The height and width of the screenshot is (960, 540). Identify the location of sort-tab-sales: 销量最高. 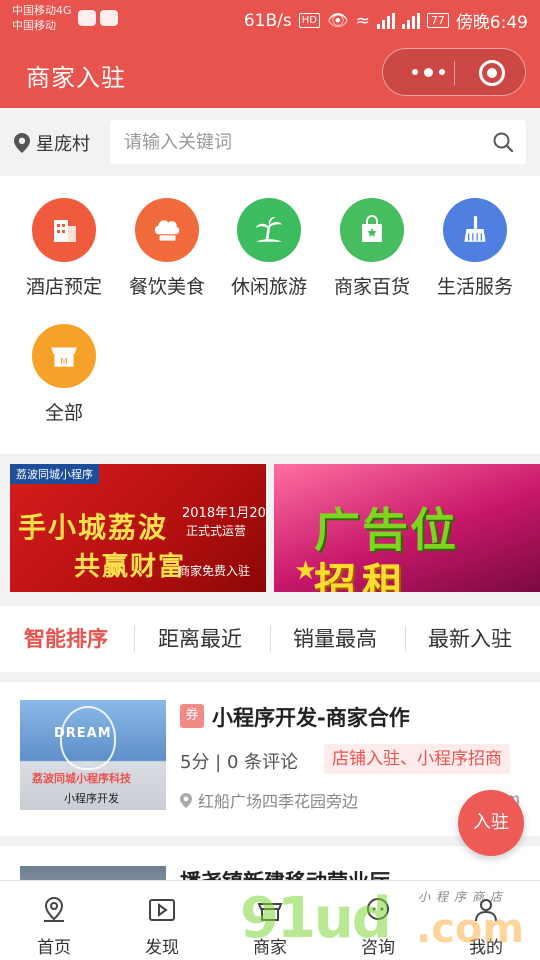
(335, 639).